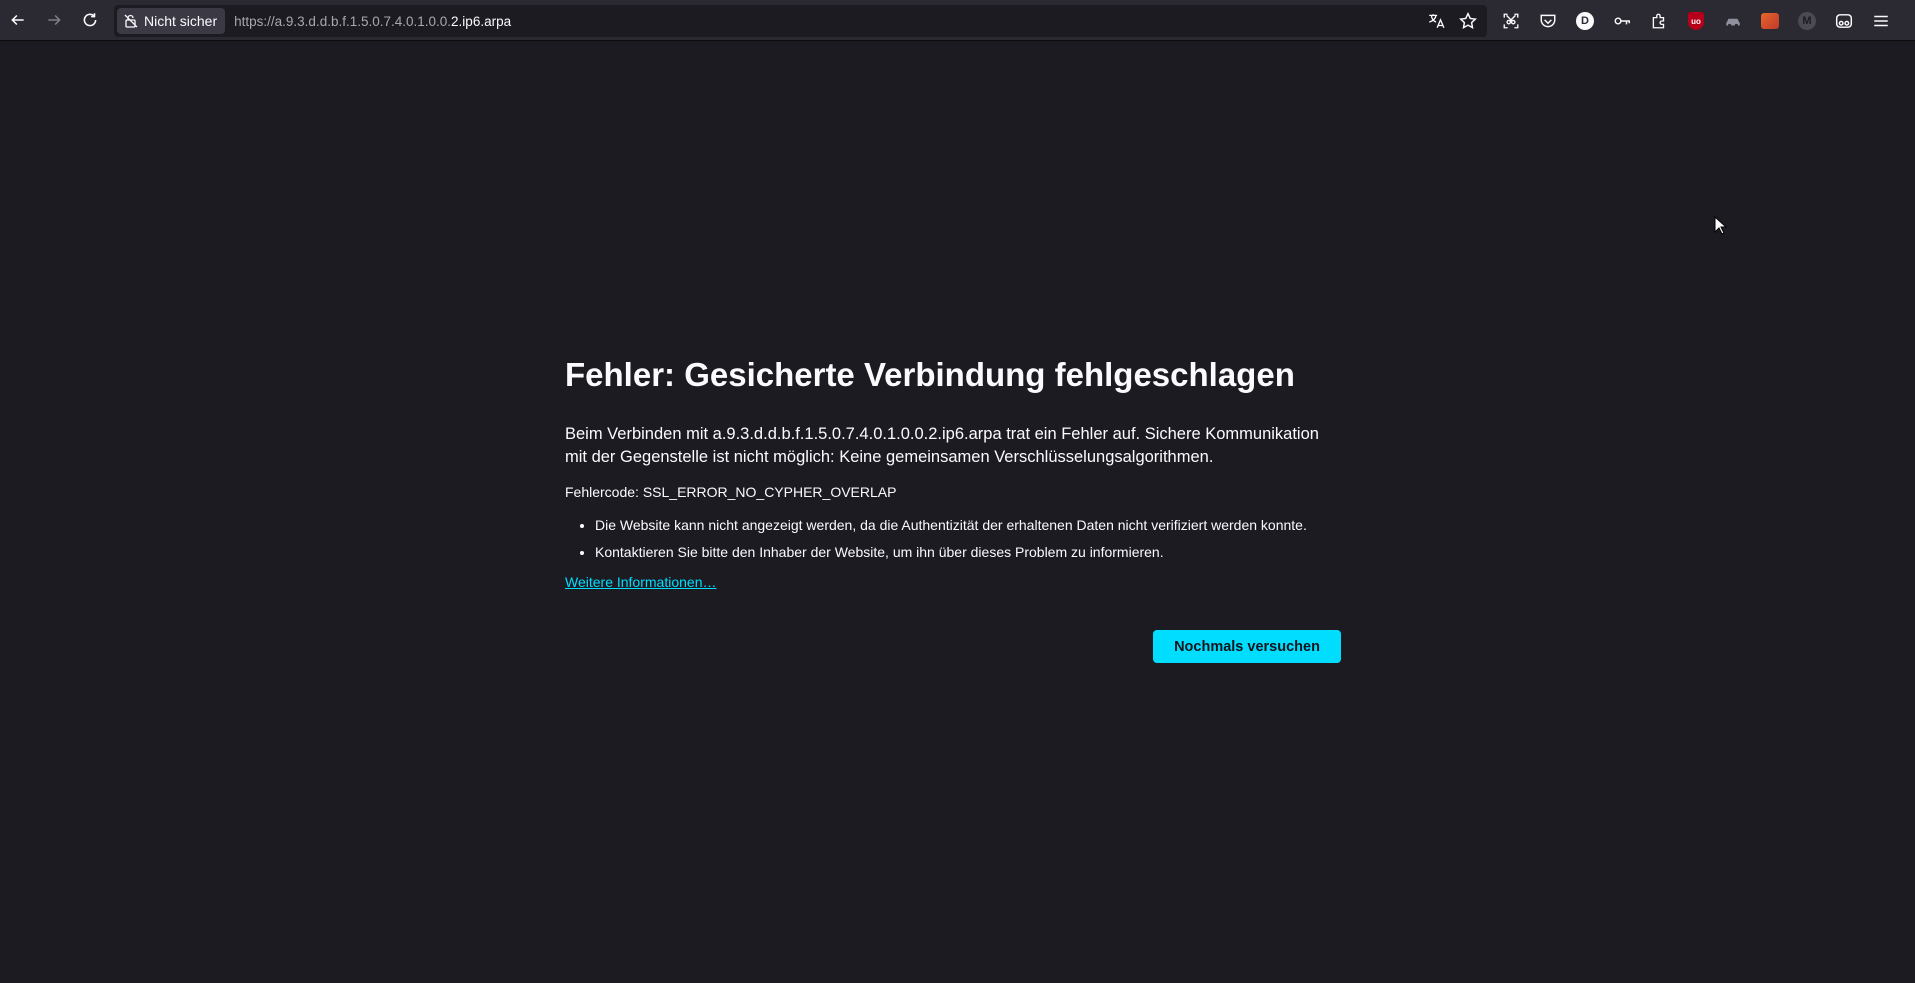  Describe the element at coordinates (1452, 21) in the screenshot. I see `url-actions` at that location.